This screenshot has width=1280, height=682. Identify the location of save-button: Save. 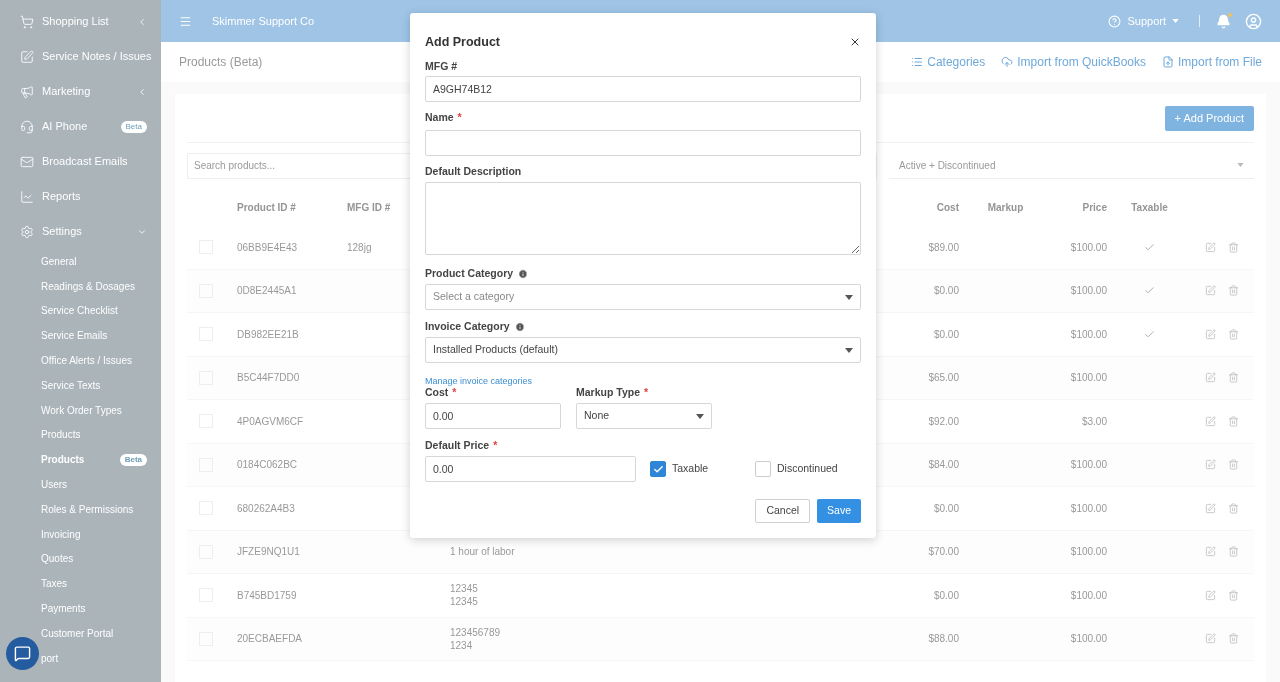
(839, 511).